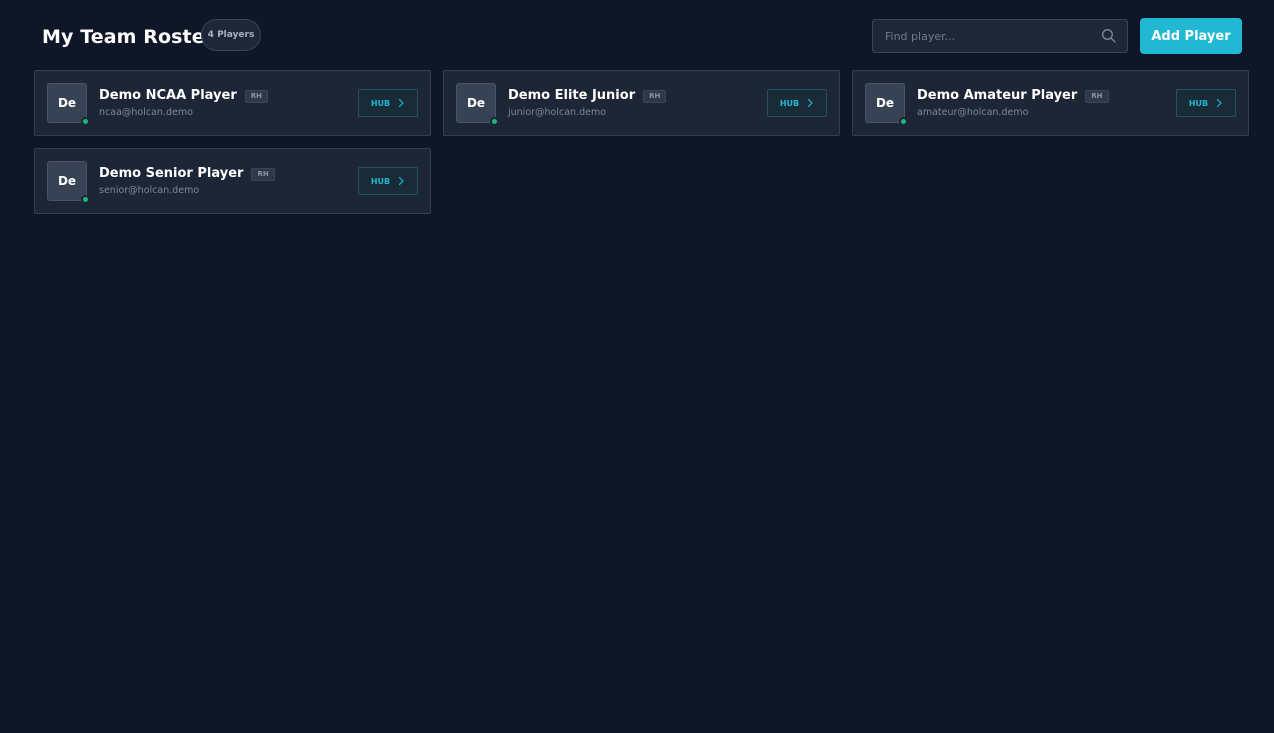  What do you see at coordinates (146, 112) in the screenshot?
I see `player-email: ncaa@holcan.demo` at bounding box center [146, 112].